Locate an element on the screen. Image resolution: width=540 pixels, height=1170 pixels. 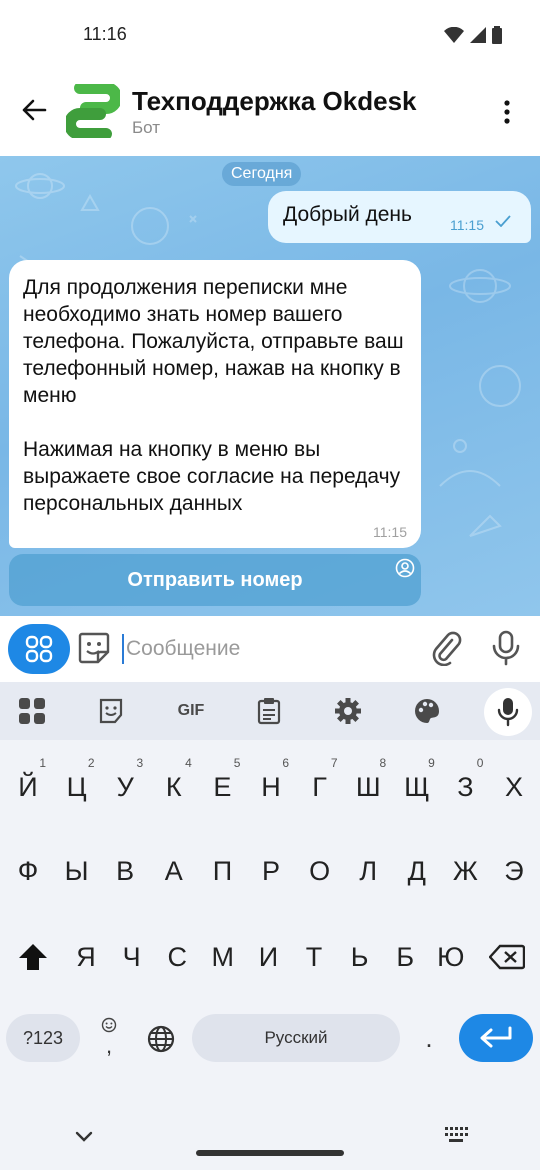
key-е: Е5 is located at coordinates (222, 786).